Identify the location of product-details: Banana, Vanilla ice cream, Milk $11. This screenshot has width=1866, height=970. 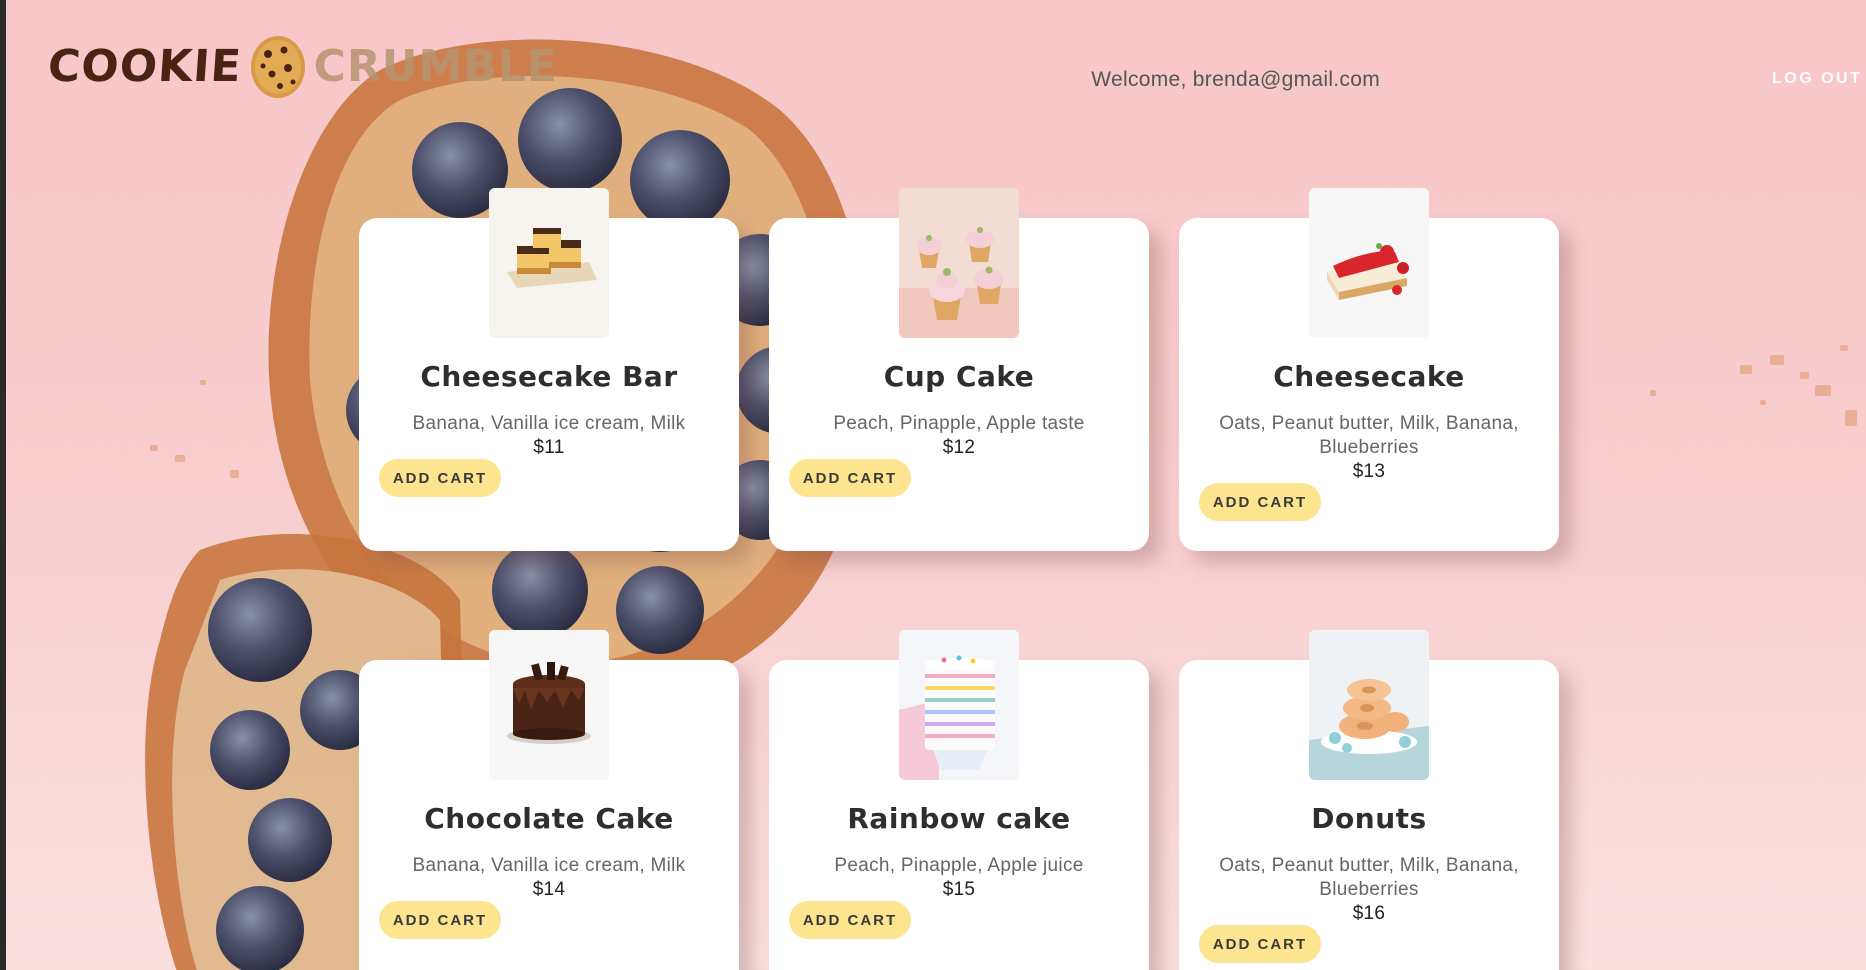
(549, 436).